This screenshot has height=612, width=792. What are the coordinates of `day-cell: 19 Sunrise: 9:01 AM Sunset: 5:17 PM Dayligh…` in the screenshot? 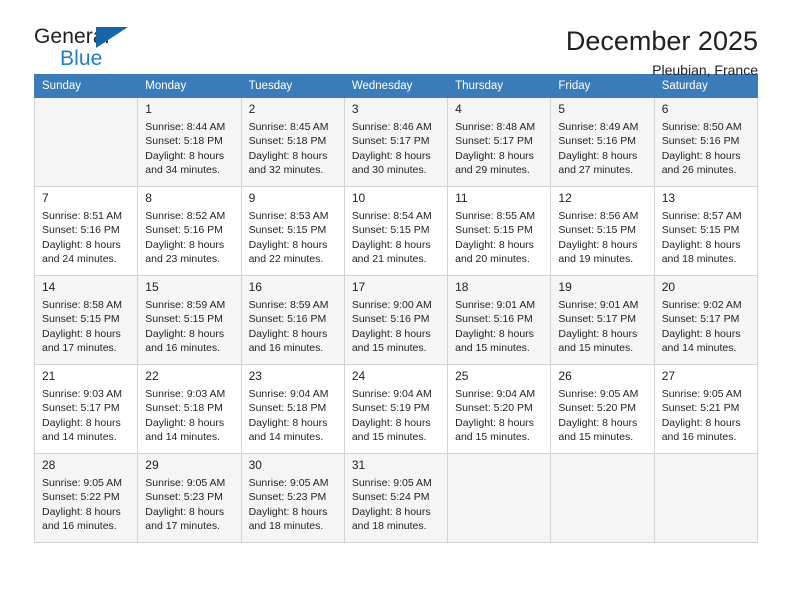 It's located at (602, 320).